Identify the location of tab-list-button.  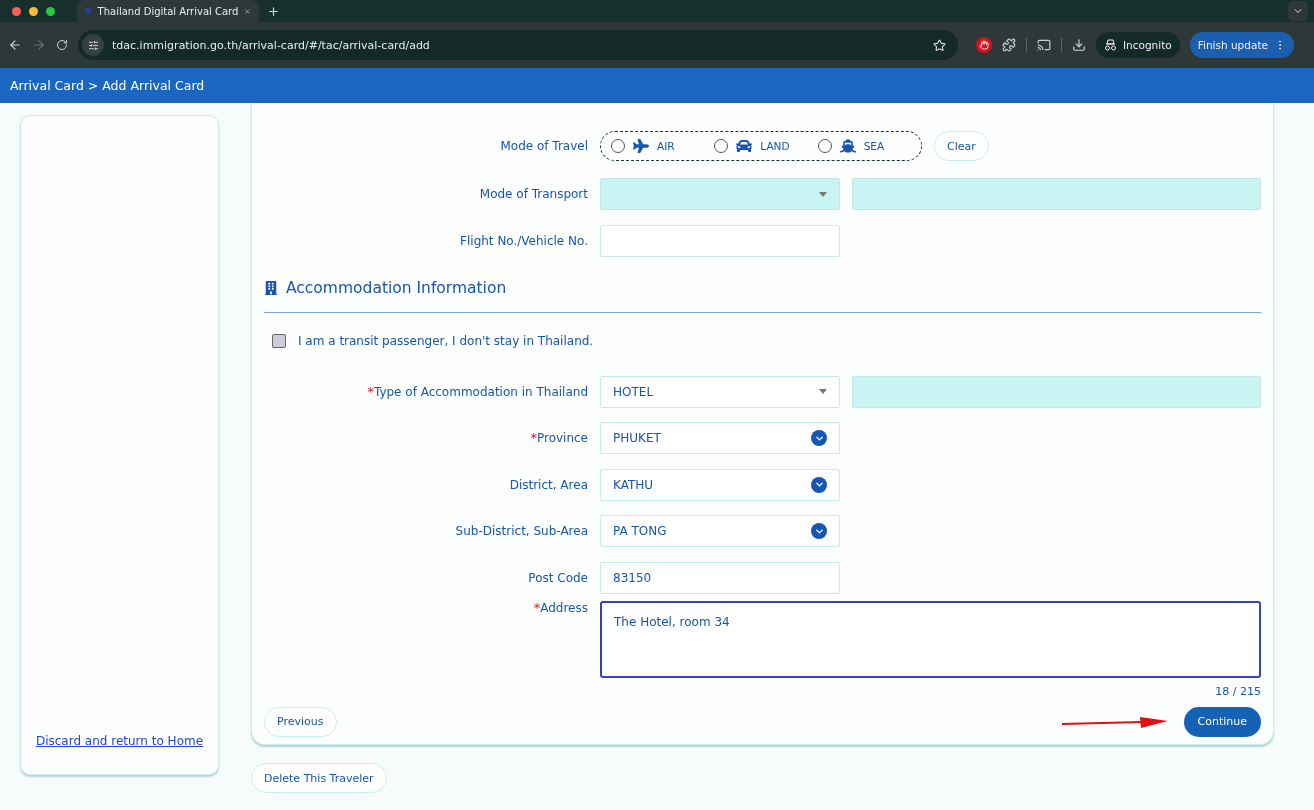
(1298, 11).